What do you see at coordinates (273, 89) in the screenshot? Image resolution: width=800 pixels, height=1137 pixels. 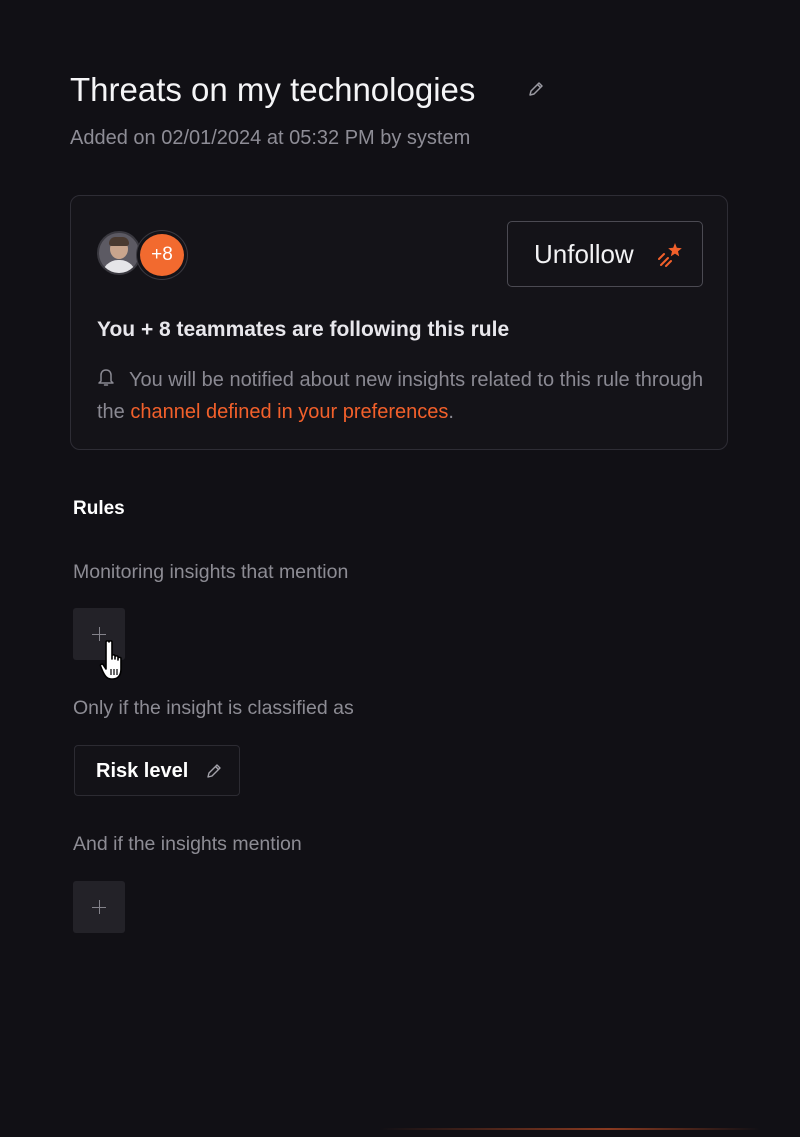 I see `page-title: Threats on my technologies` at bounding box center [273, 89].